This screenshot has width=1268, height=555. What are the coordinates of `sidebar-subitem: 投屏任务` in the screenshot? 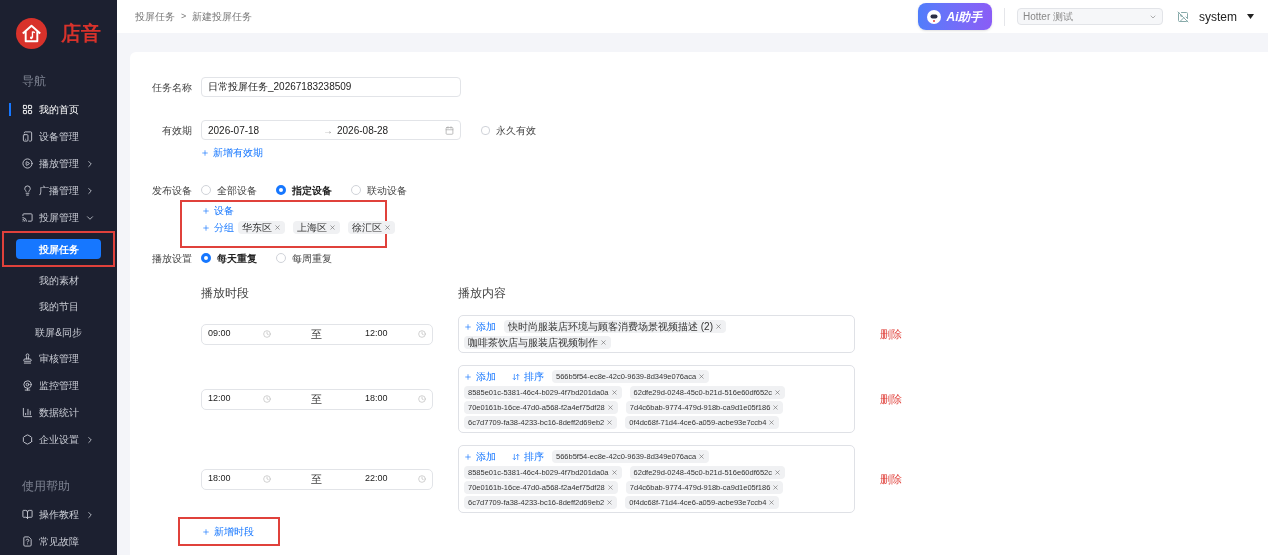 It's located at (58, 249).